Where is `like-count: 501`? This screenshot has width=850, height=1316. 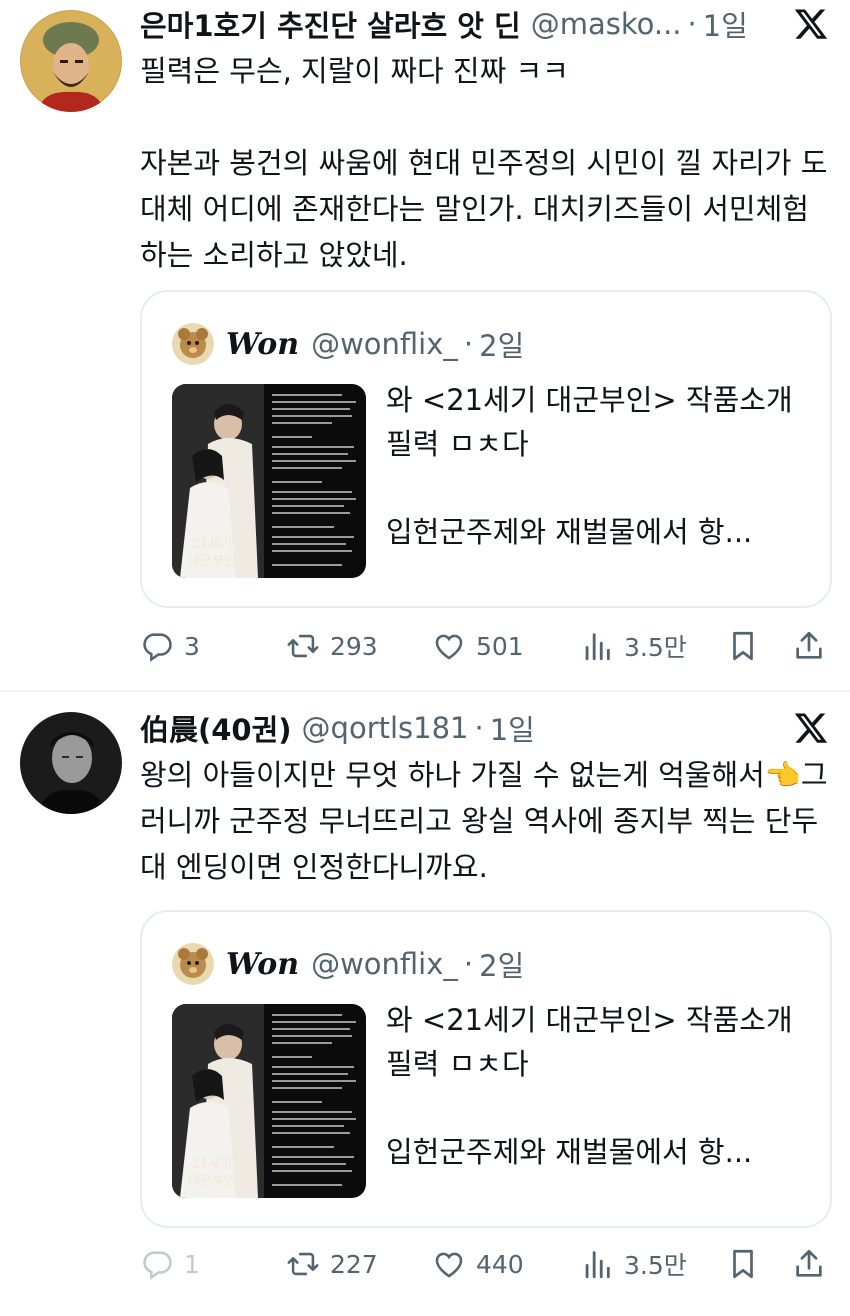
like-count: 501 is located at coordinates (500, 646).